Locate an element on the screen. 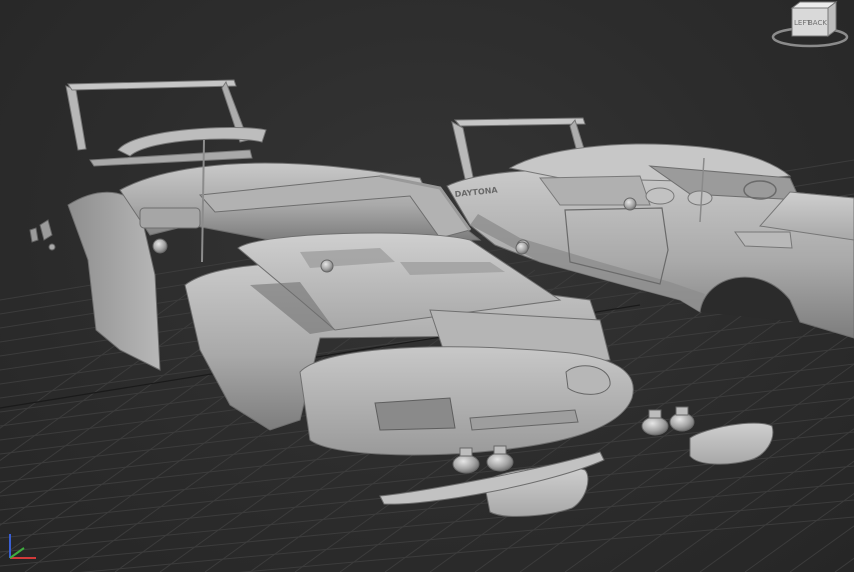  y-axis is located at coordinates (17, 553).